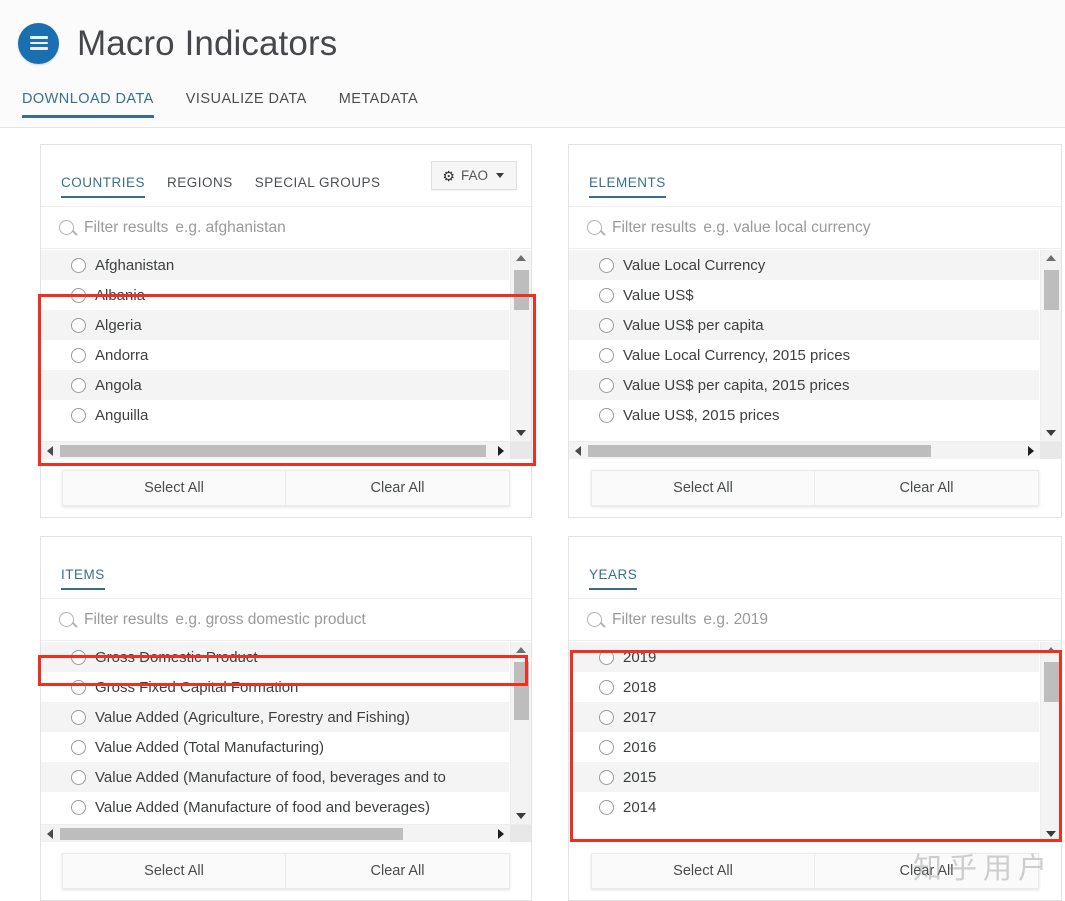 The height and width of the screenshot is (901, 1065). I want to click on elements-vertical-scrollbar, so click(1050, 345).